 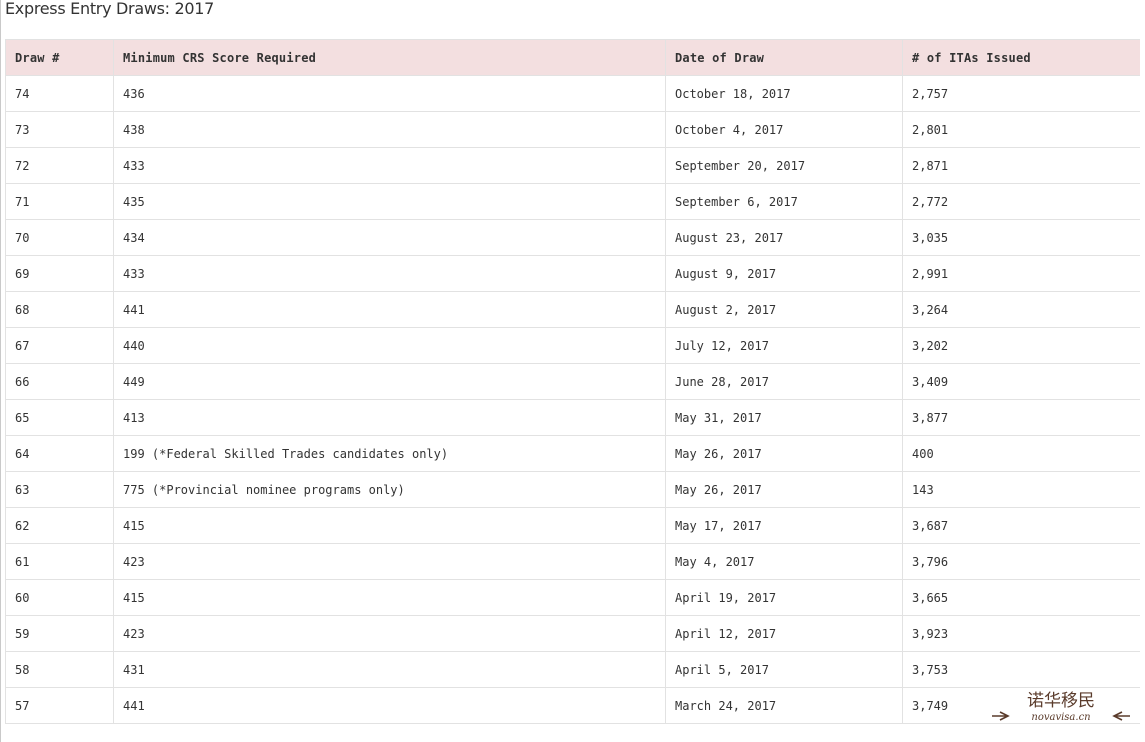 What do you see at coordinates (389, 417) in the screenshot?
I see `cell-min-crs-score: 413` at bounding box center [389, 417].